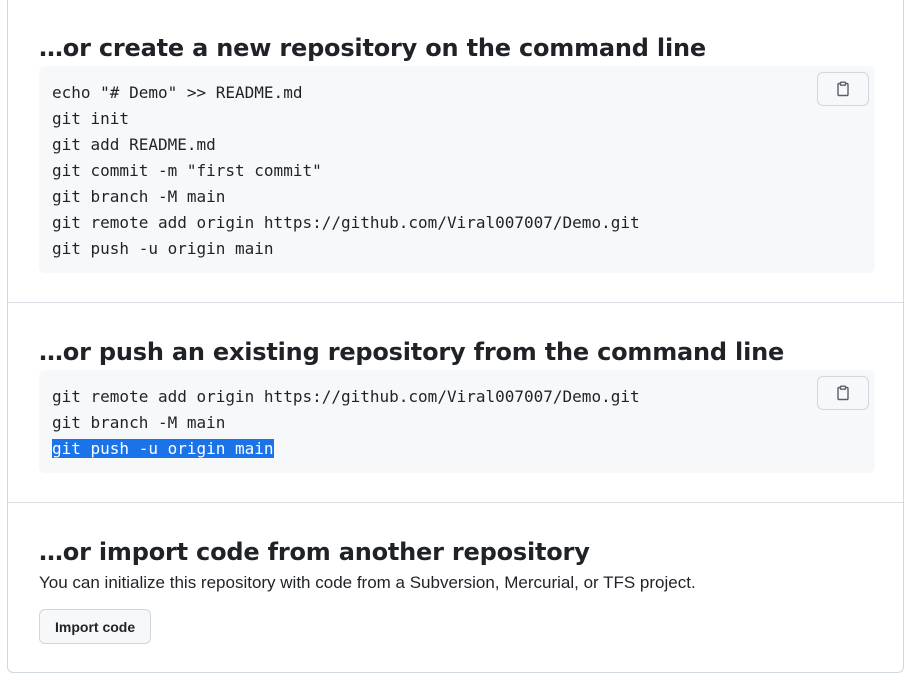 This screenshot has height=681, width=916. I want to click on code-line: git push -u origin main, so click(163, 248).